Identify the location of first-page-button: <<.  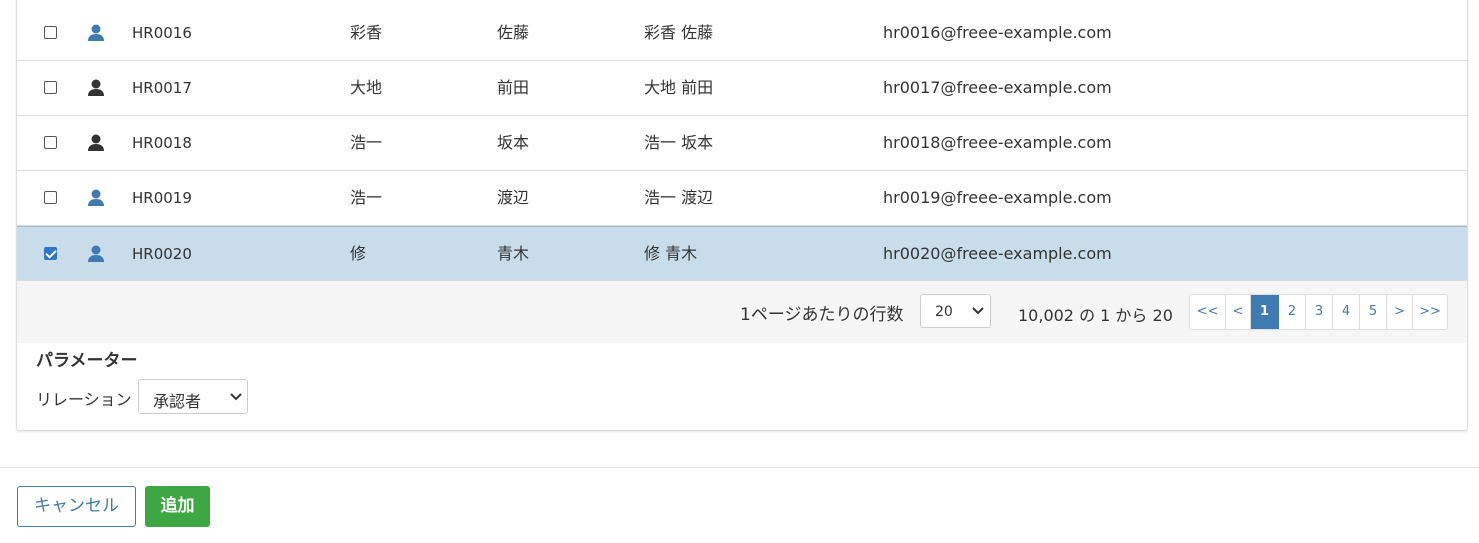
(1208, 312).